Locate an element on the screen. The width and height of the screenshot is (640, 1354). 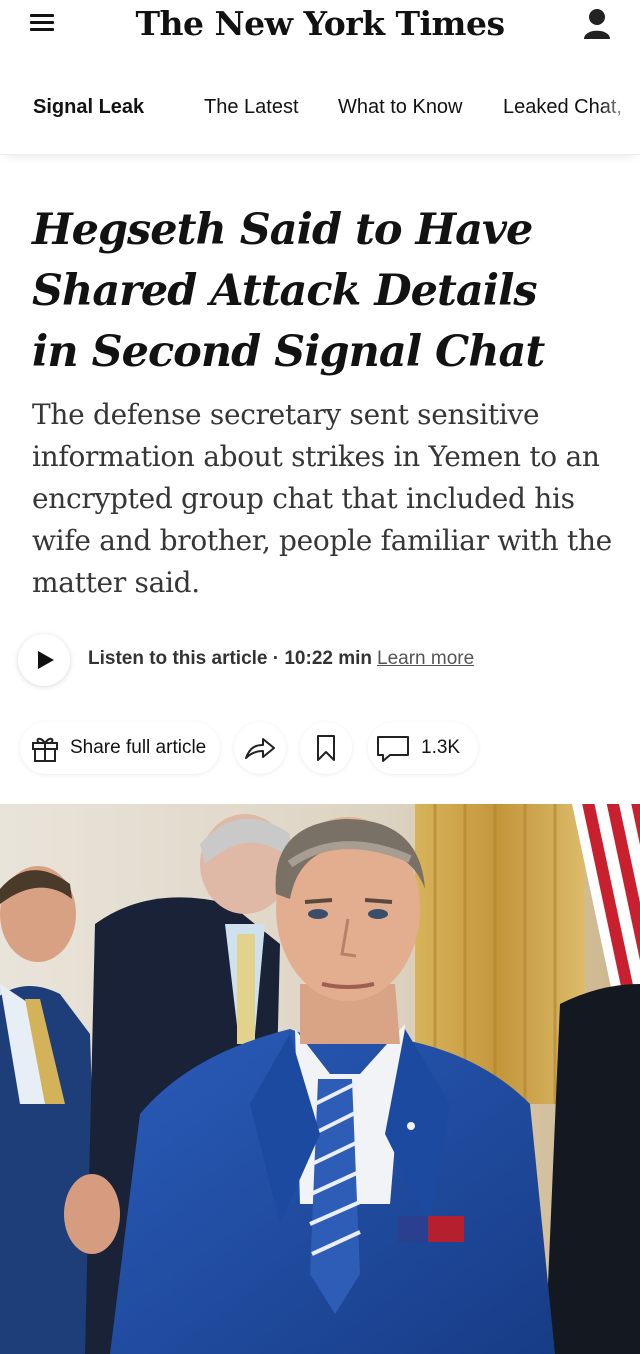
nav-item-the-latest: The Latest is located at coordinates (251, 107).